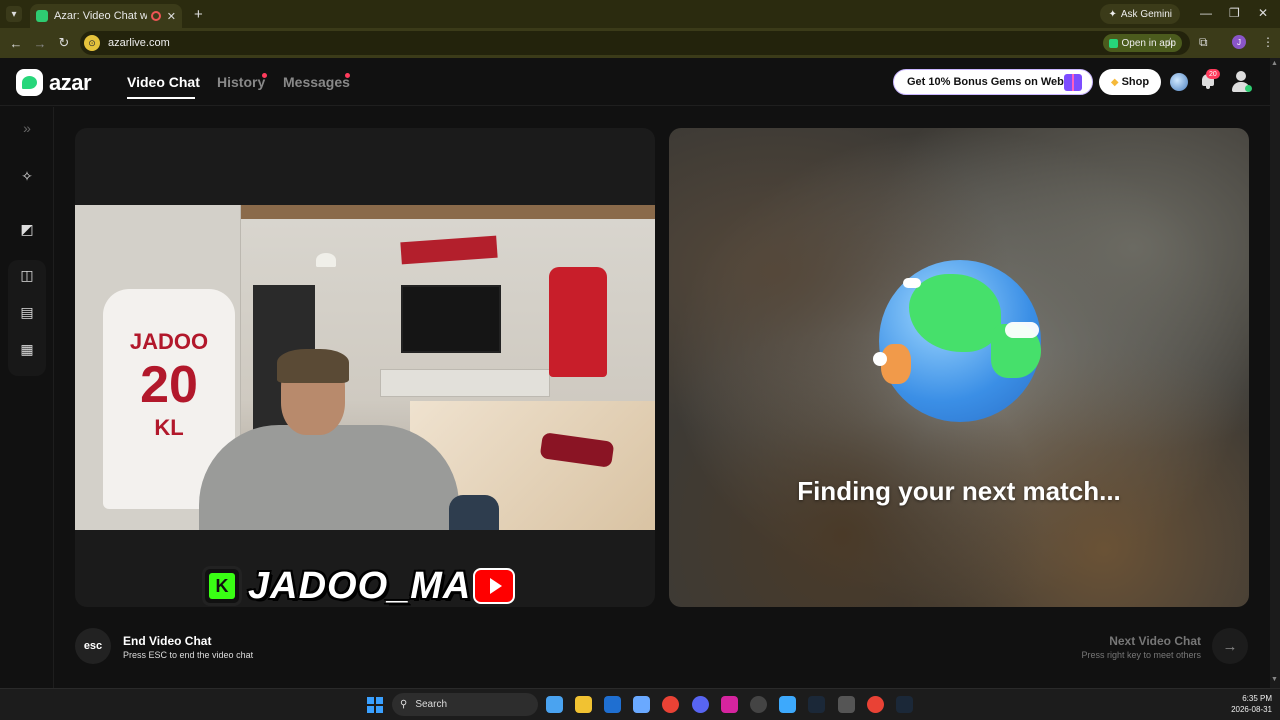  Describe the element at coordinates (1251, 704) in the screenshot. I see `system-clock: 6:35 PM 2026-08-31` at that location.